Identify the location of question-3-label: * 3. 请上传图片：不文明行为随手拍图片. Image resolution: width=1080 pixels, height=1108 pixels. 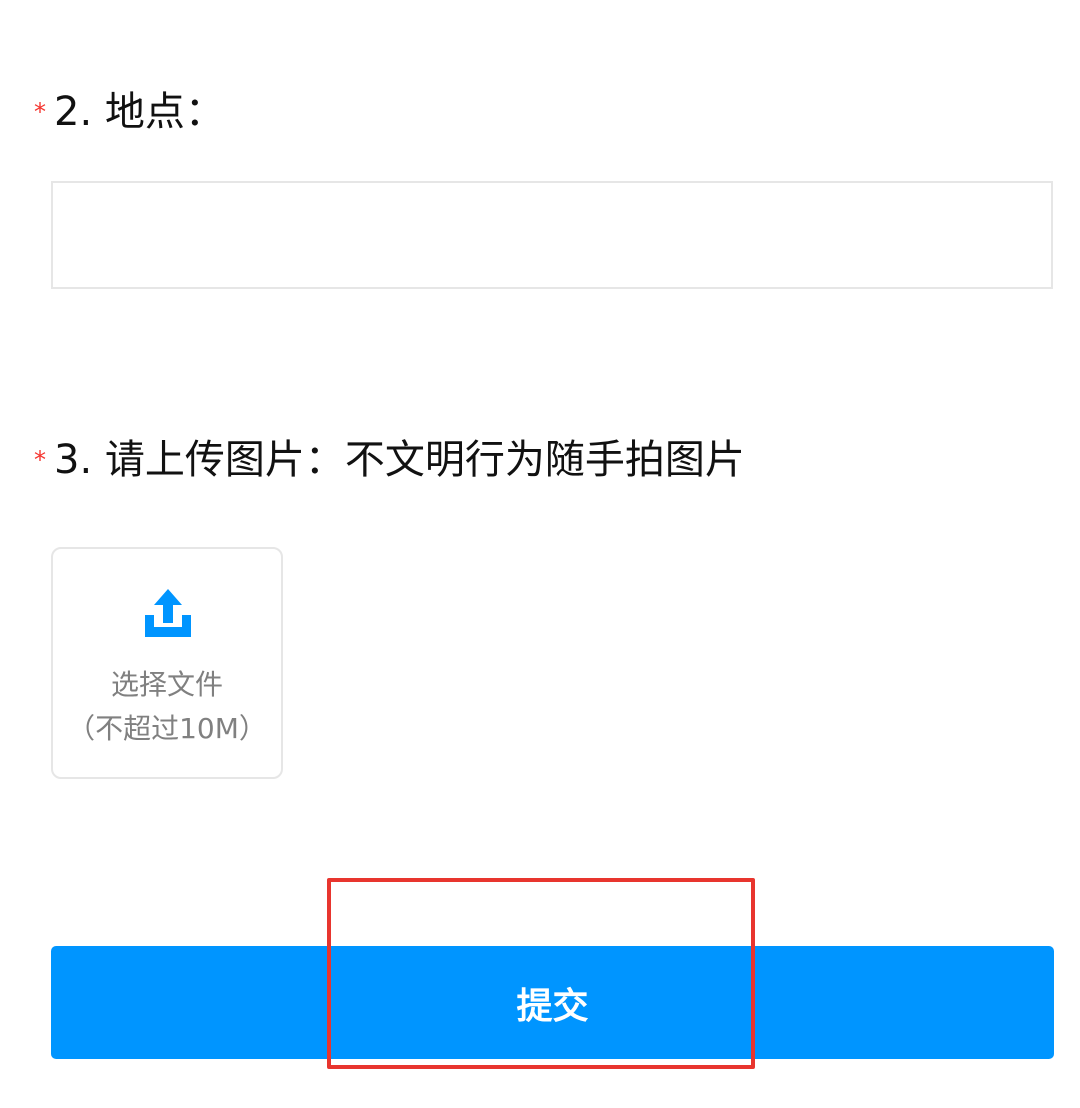
(386, 460).